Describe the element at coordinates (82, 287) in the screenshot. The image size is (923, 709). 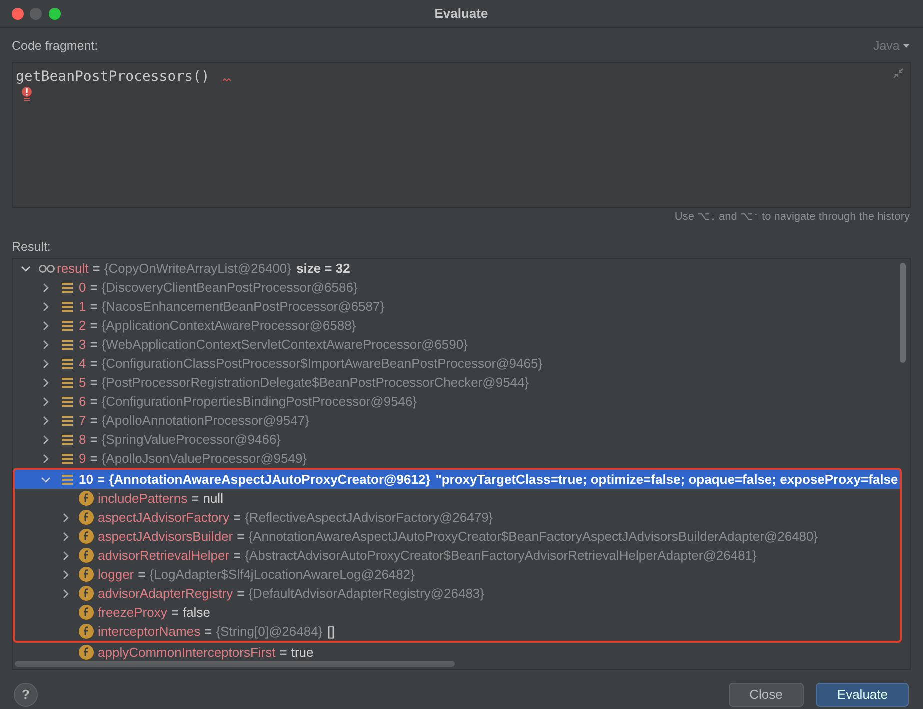
I see `node-name: 0` at that location.